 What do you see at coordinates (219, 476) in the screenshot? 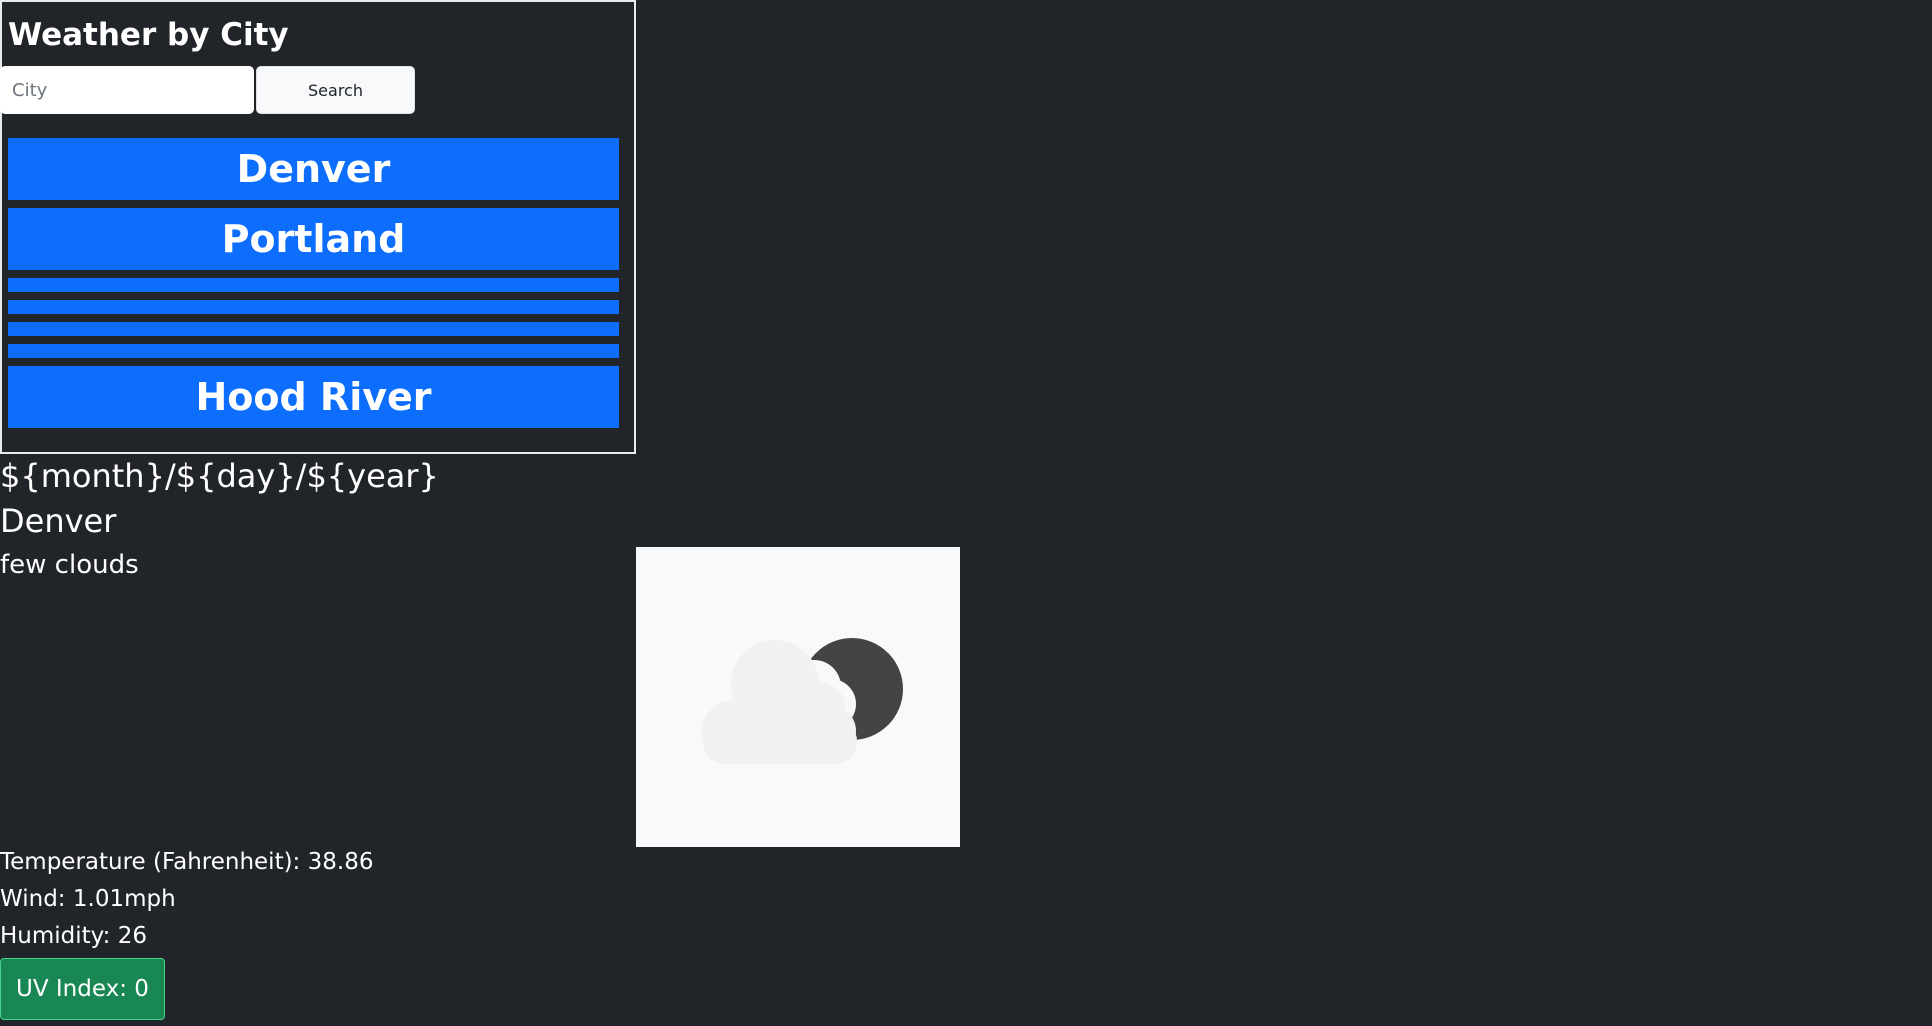
I see `current-date: ${month}/${day}/${year}` at bounding box center [219, 476].